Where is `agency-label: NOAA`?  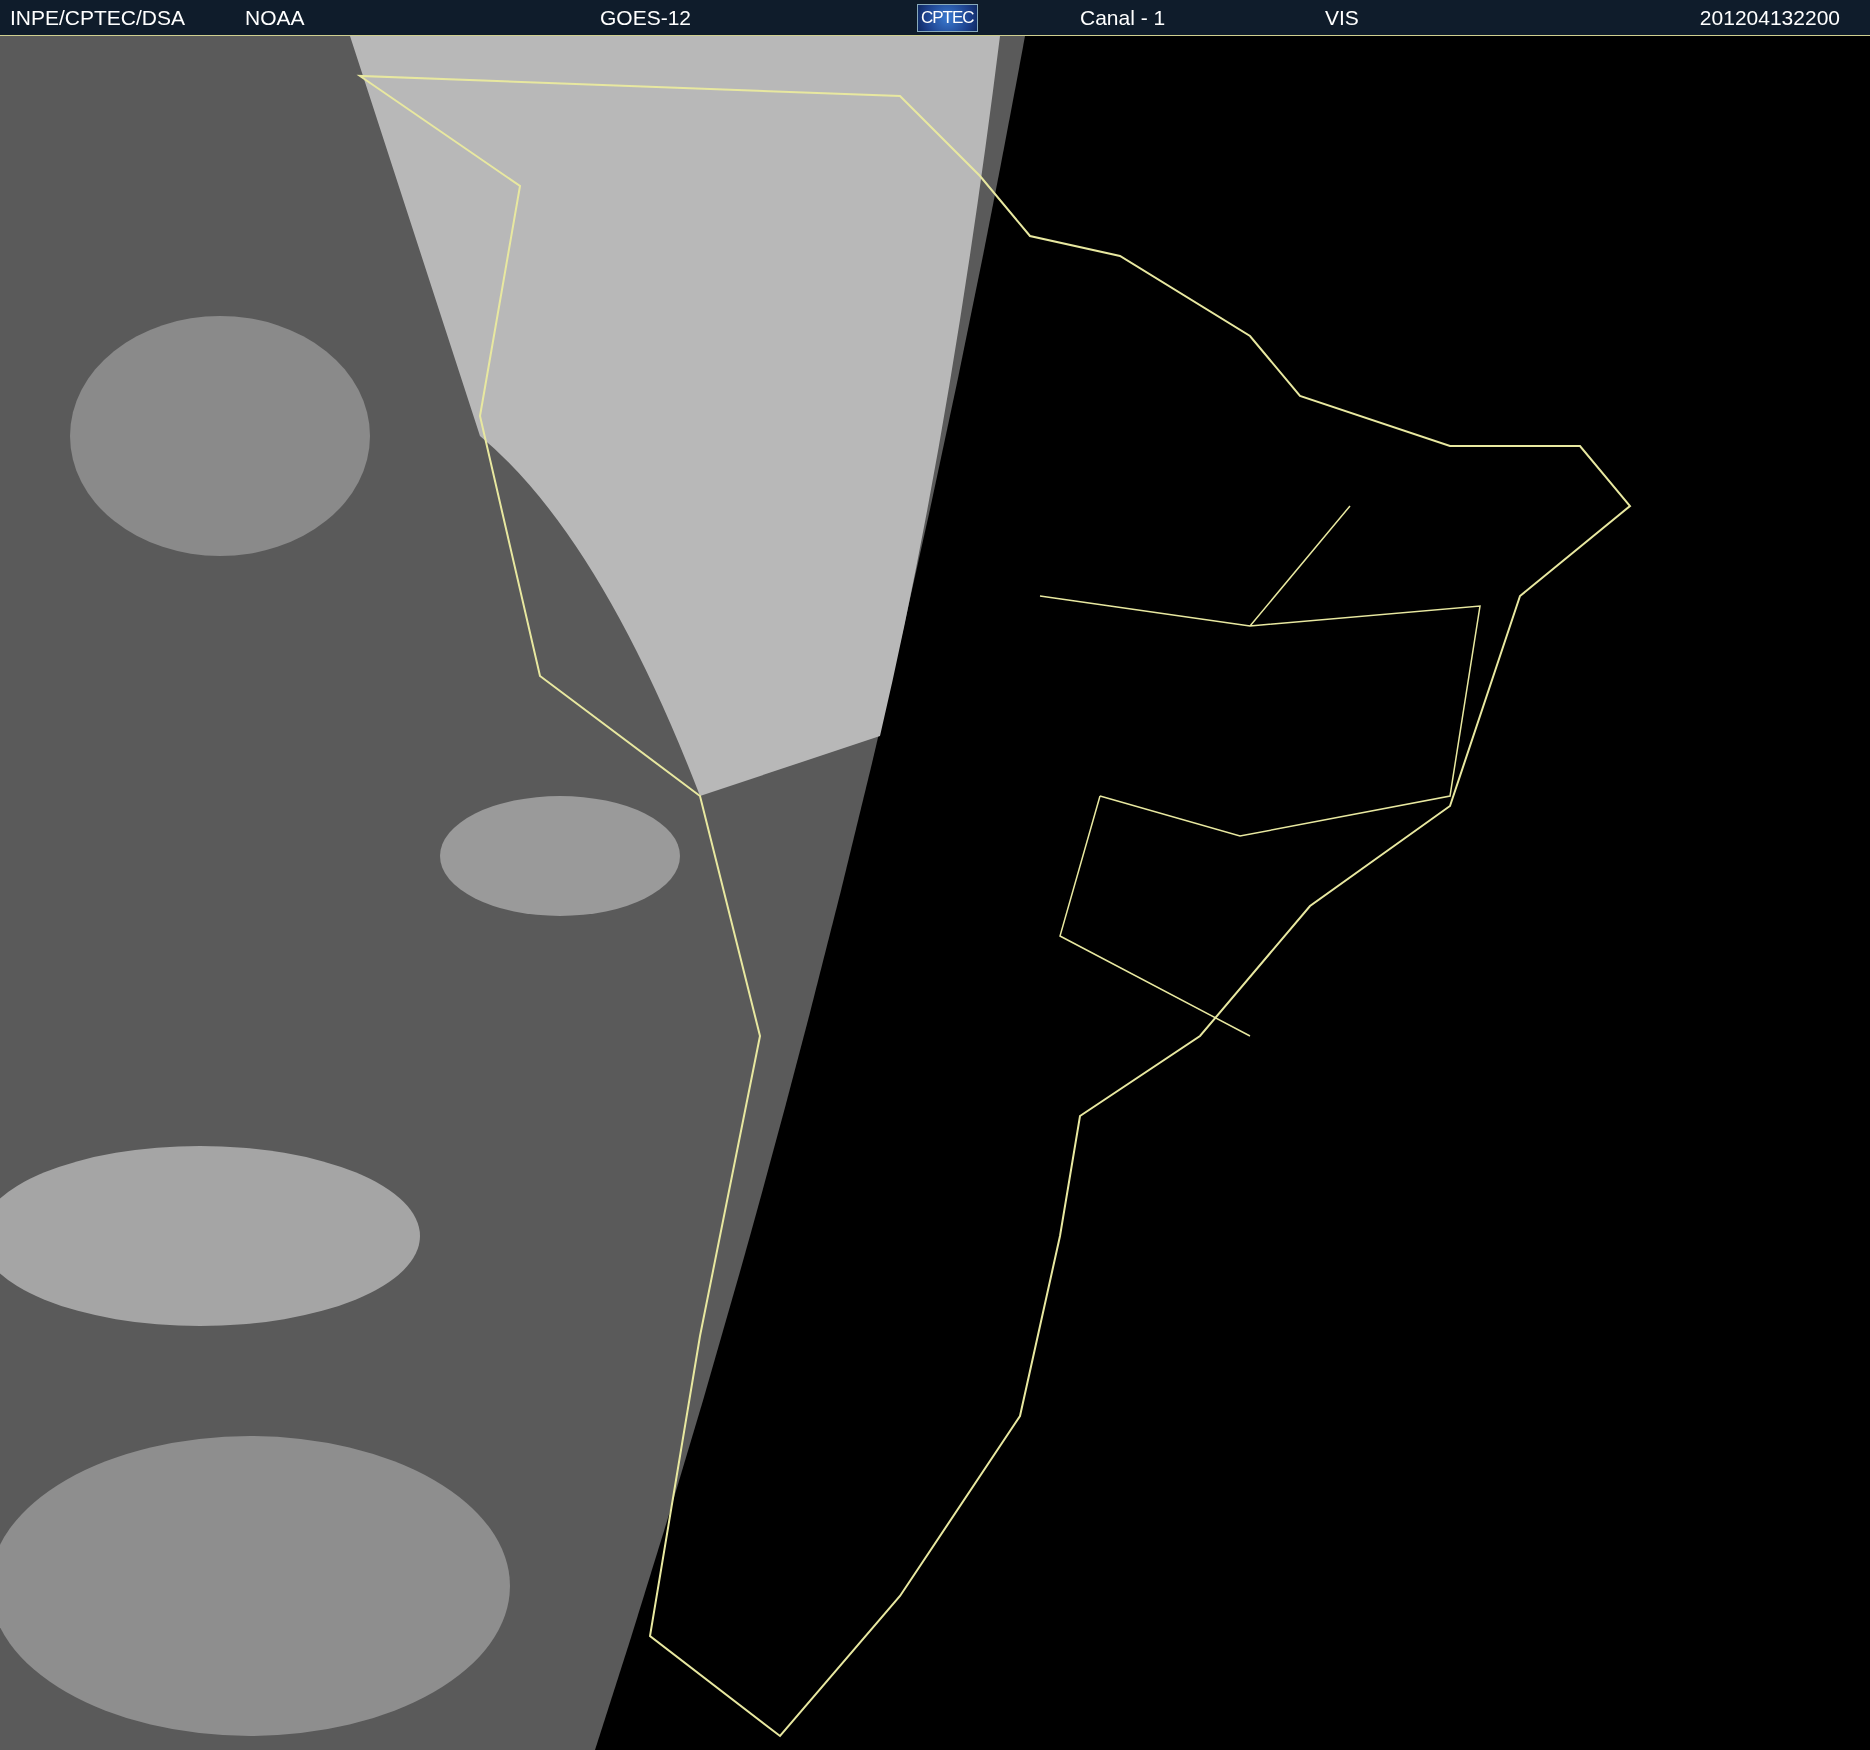 agency-label: NOAA is located at coordinates (275, 17).